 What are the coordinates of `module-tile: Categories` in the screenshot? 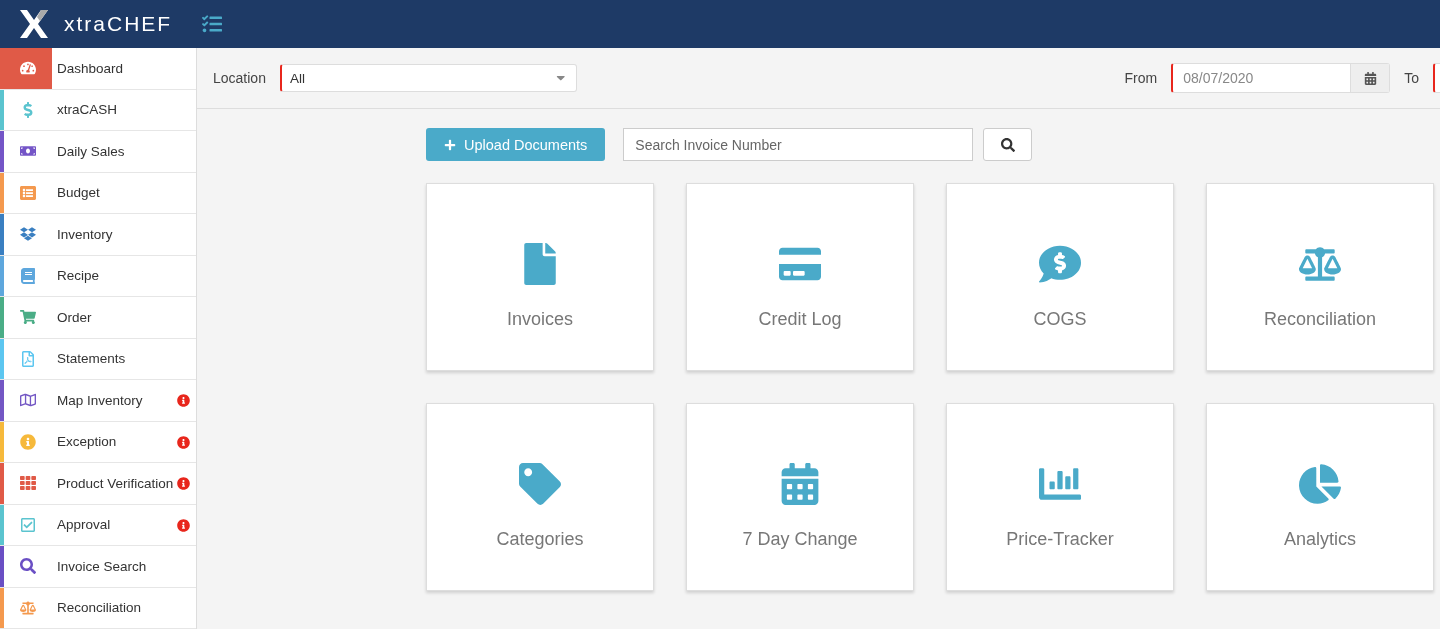 It's located at (540, 497).